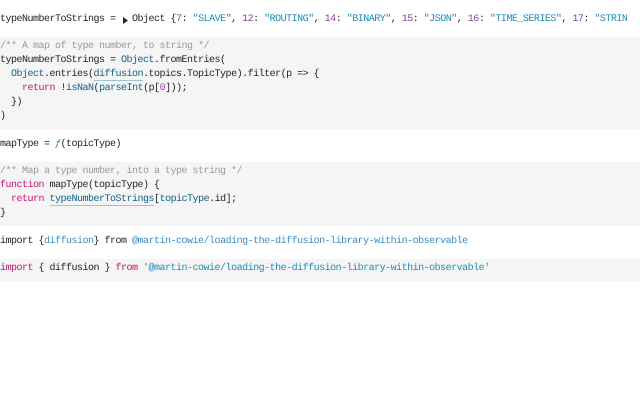  What do you see at coordinates (125, 20) in the screenshot?
I see `expand-triangle-icon` at bounding box center [125, 20].